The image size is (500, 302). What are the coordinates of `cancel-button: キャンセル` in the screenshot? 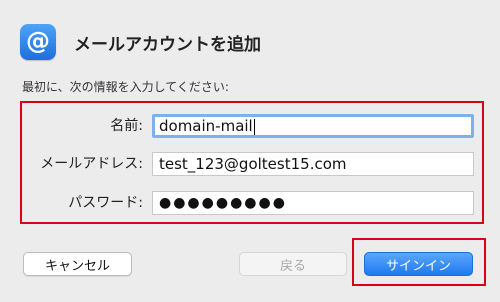 It's located at (77, 264).